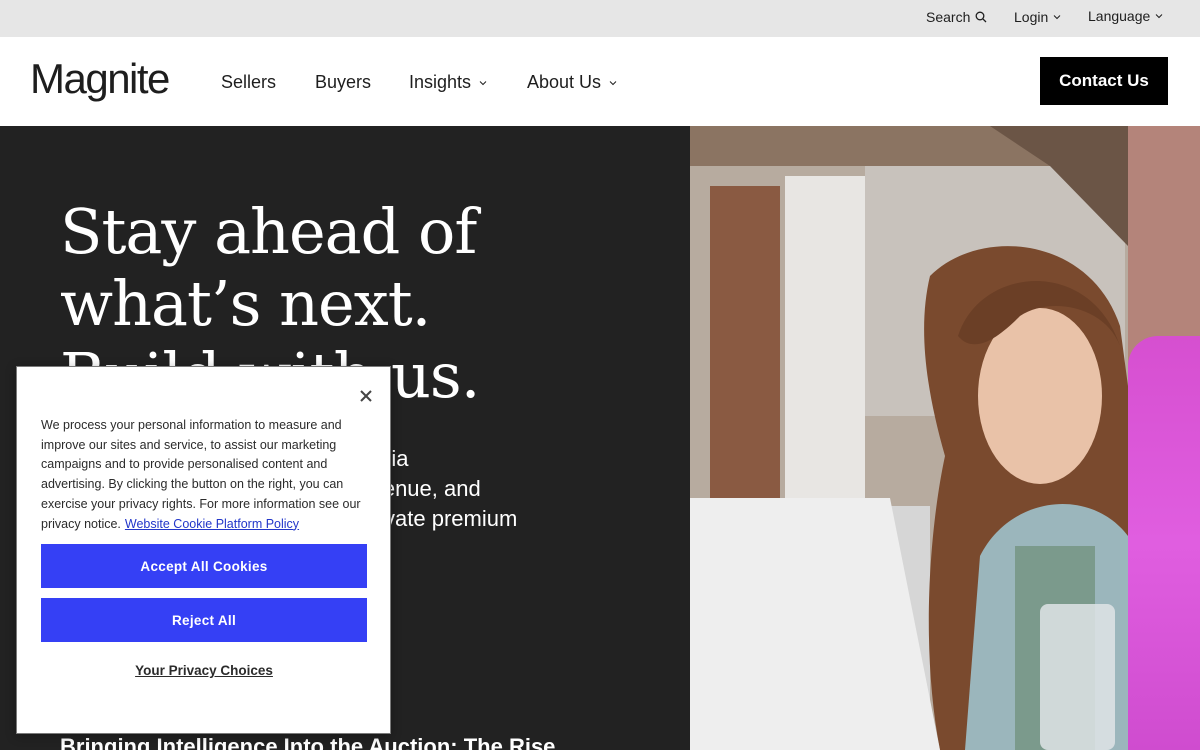  I want to click on utility-language: Language, so click(1125, 16).